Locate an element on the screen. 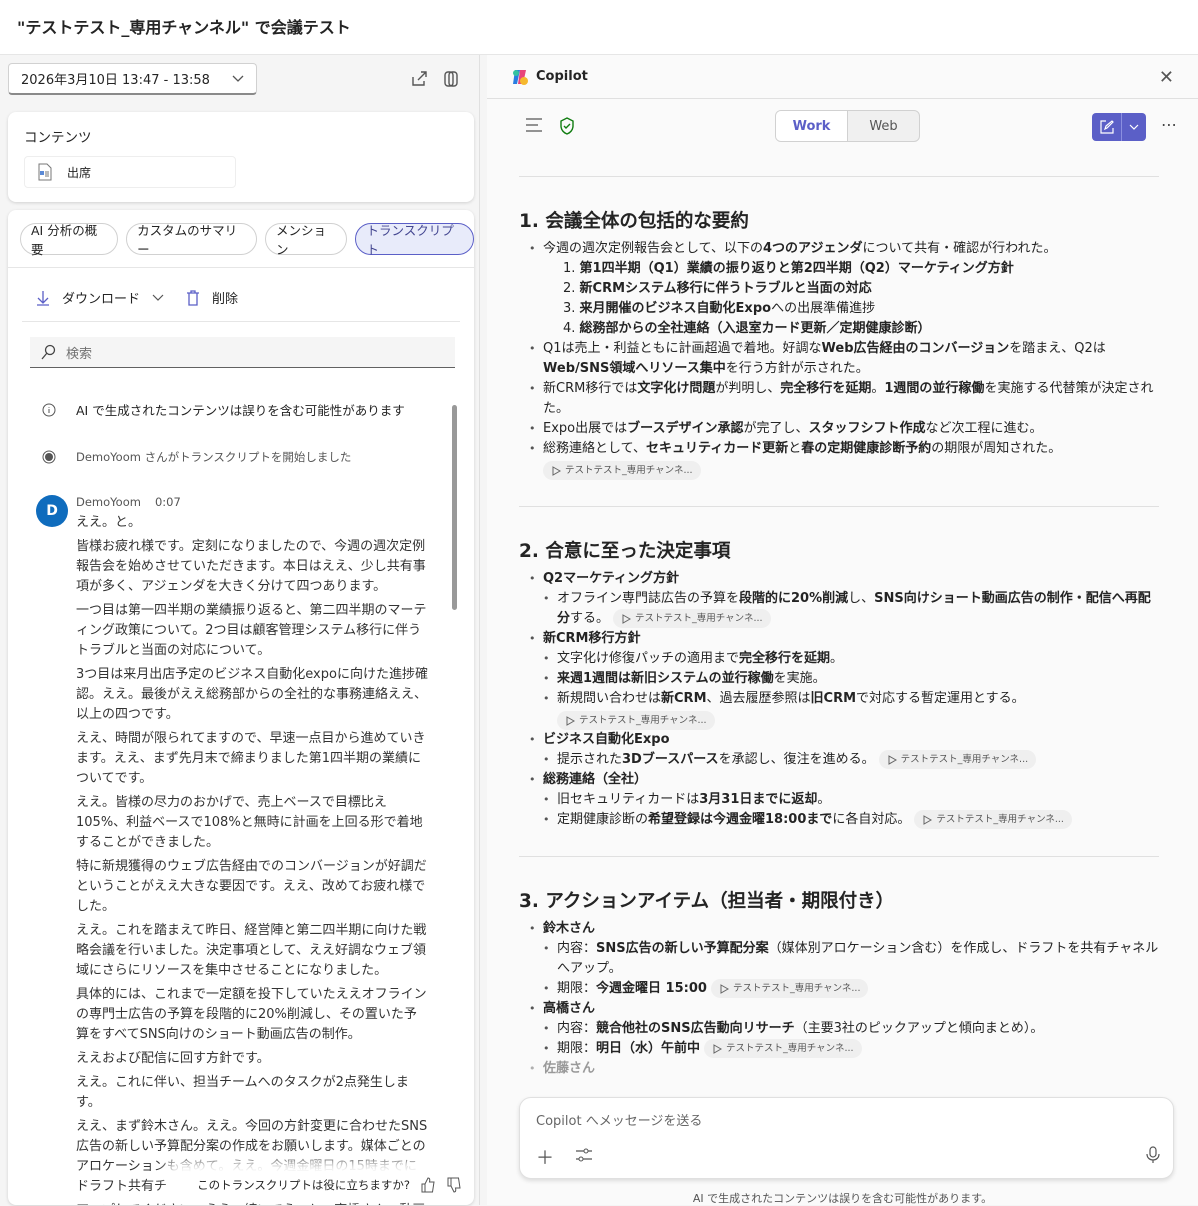  settings-sliders-icon is located at coordinates (584, 1155).